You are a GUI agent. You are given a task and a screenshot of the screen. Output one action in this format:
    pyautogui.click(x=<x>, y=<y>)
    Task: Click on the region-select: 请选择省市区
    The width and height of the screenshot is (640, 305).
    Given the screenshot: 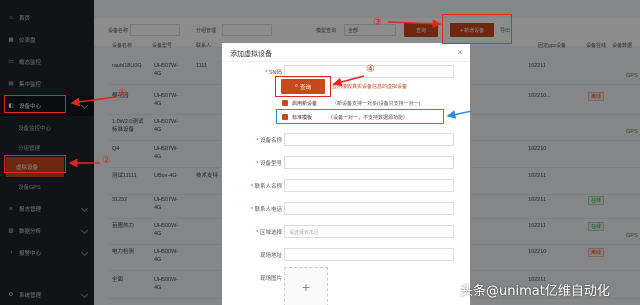 What is the action you would take?
    pyautogui.click(x=369, y=231)
    